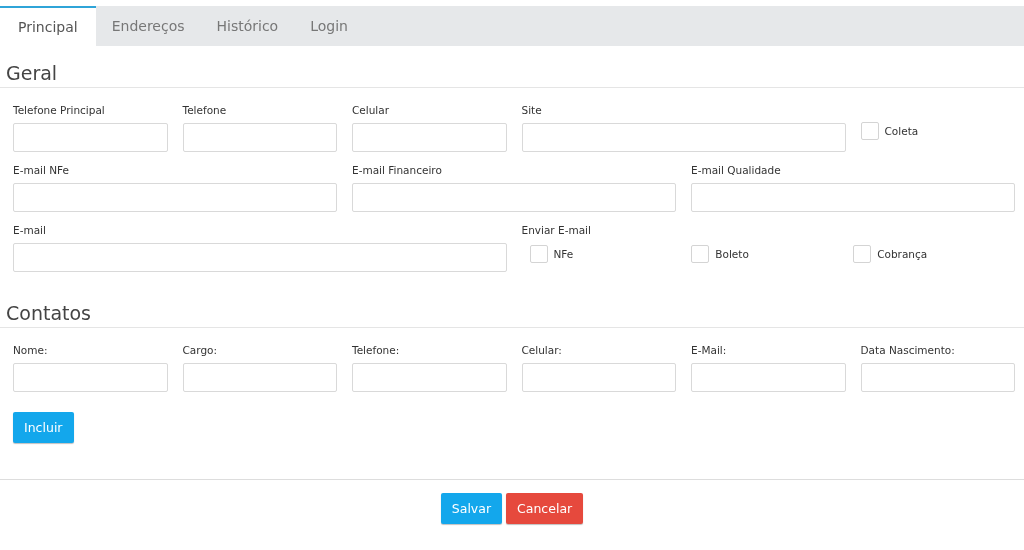 The width and height of the screenshot is (1024, 550). I want to click on field-label: E-mail Qualidade, so click(736, 171).